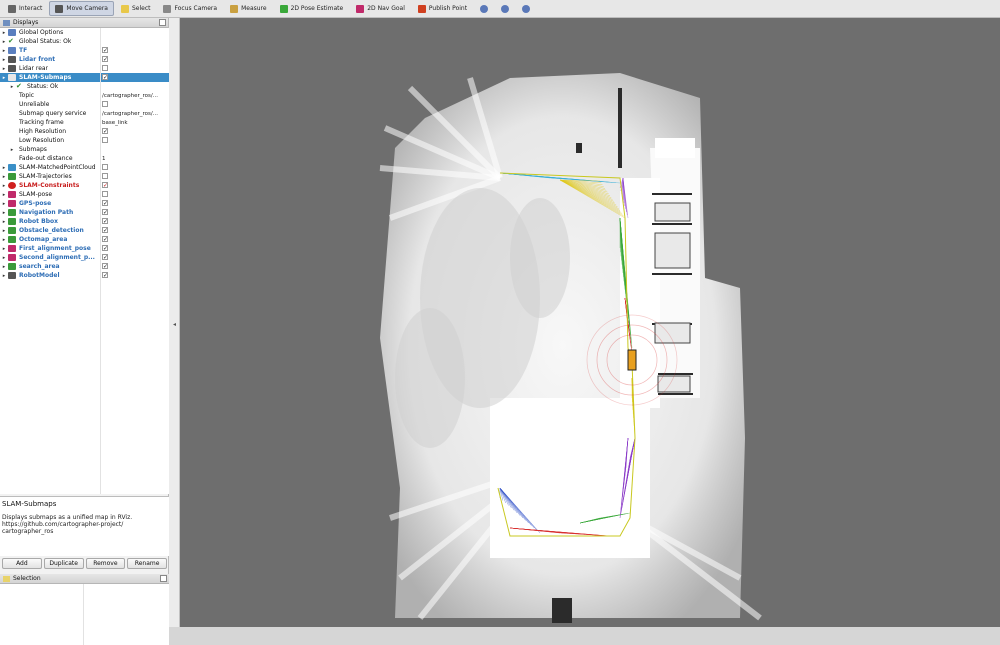 This screenshot has height=645, width=1000. Describe the element at coordinates (84, 41) in the screenshot. I see `display-row: ▸✔Global Status: Ok` at that location.